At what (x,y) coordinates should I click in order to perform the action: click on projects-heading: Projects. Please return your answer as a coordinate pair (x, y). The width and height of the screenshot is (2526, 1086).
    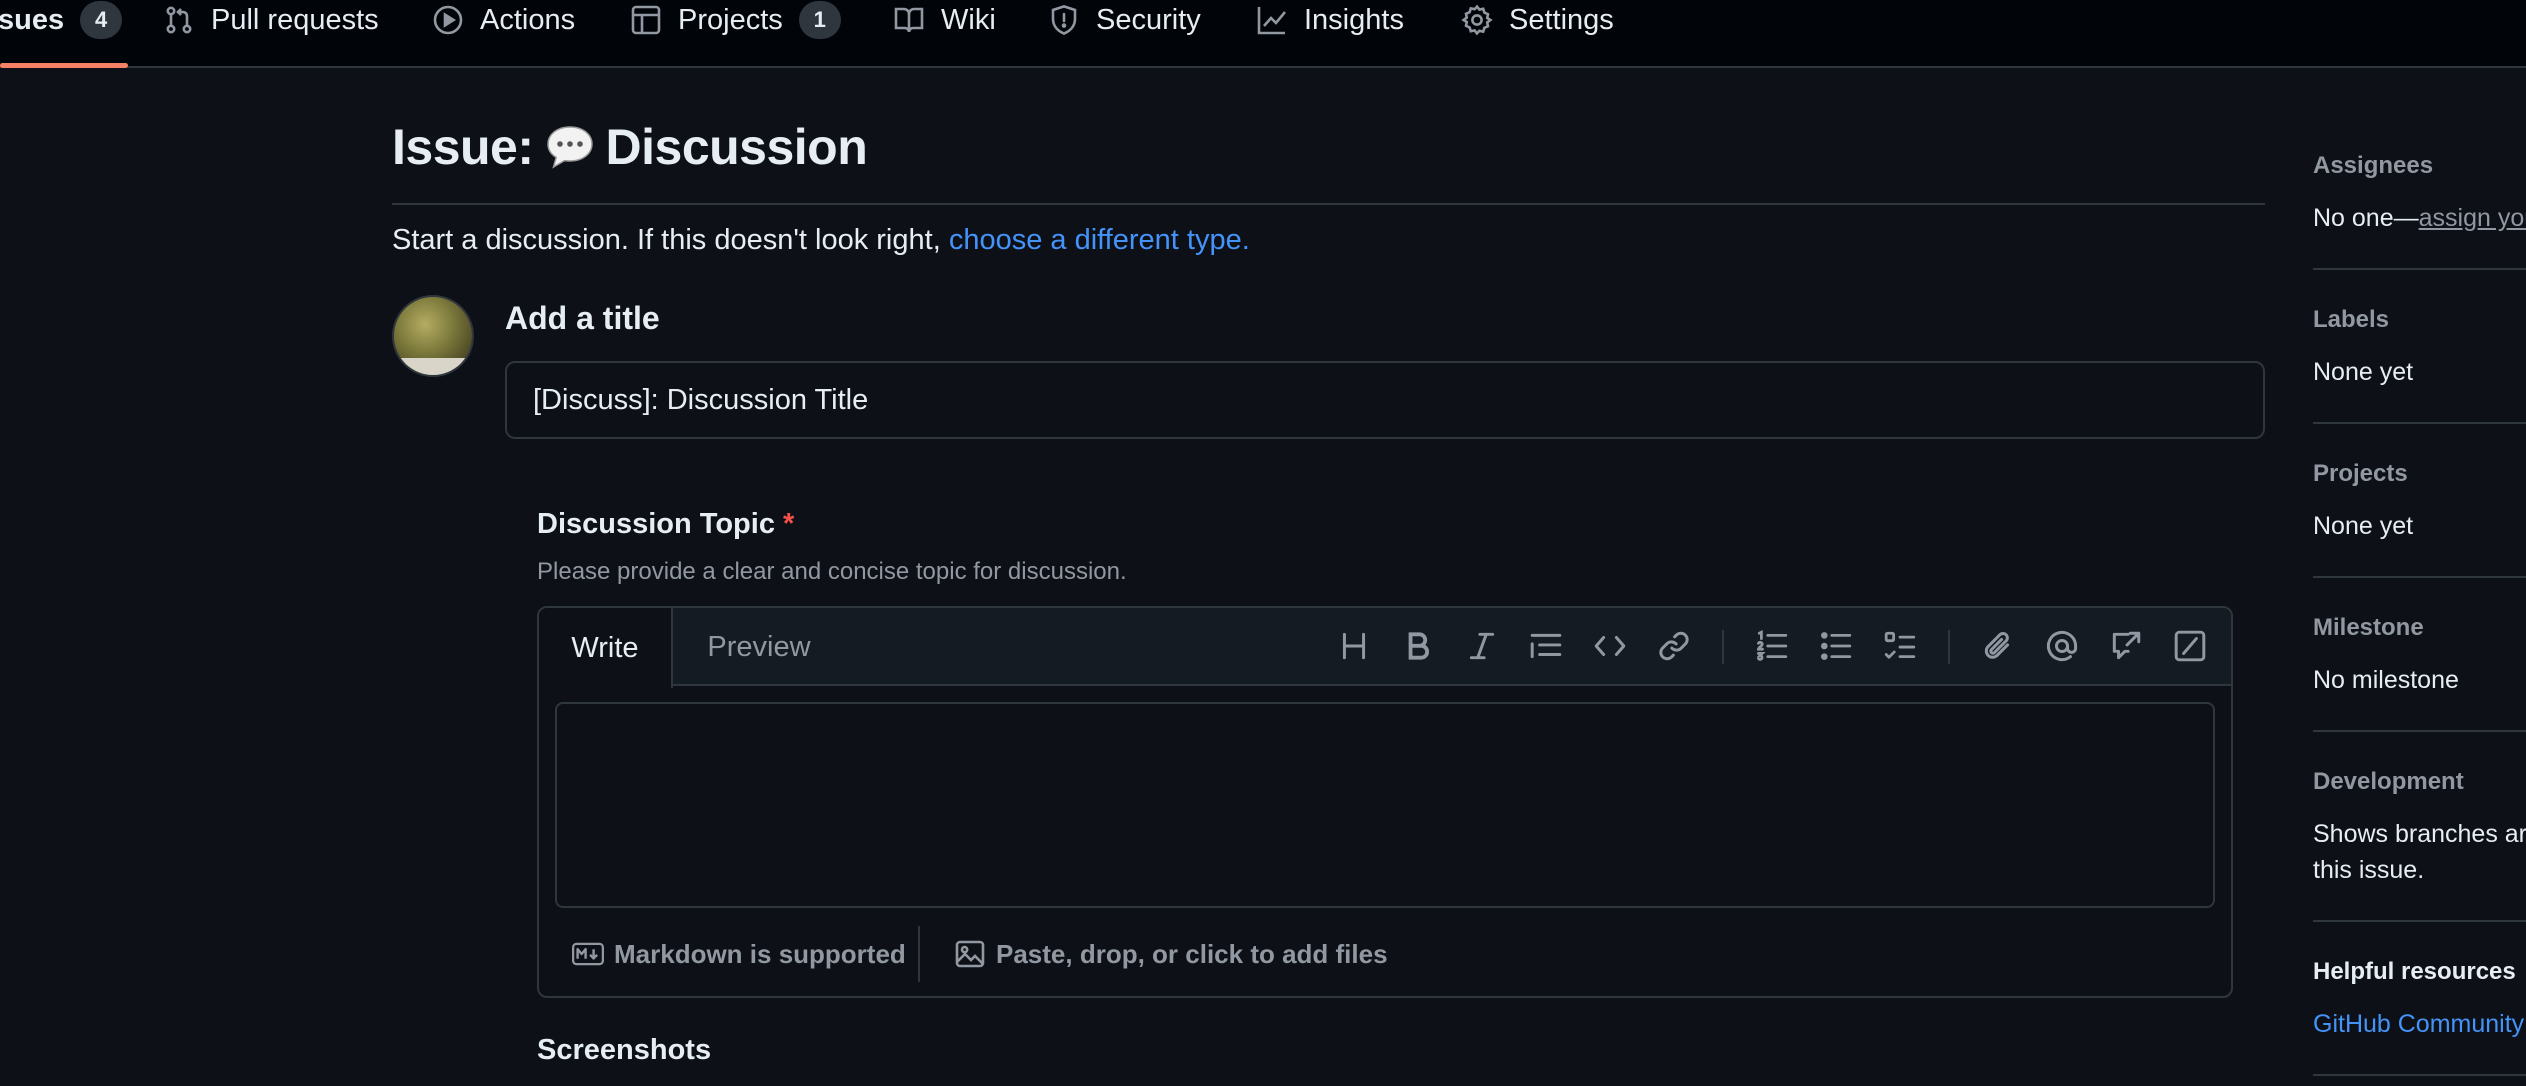
    Looking at the image, I should click on (2360, 474).